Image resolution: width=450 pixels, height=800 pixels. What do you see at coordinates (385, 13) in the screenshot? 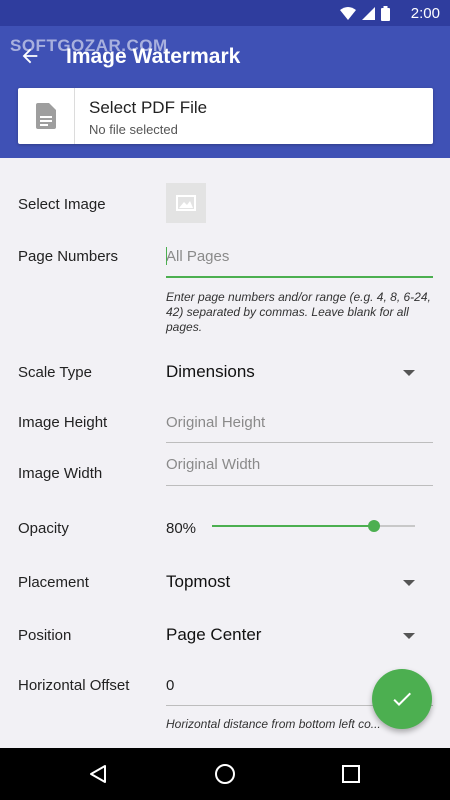
I see `battery-icon` at bounding box center [385, 13].